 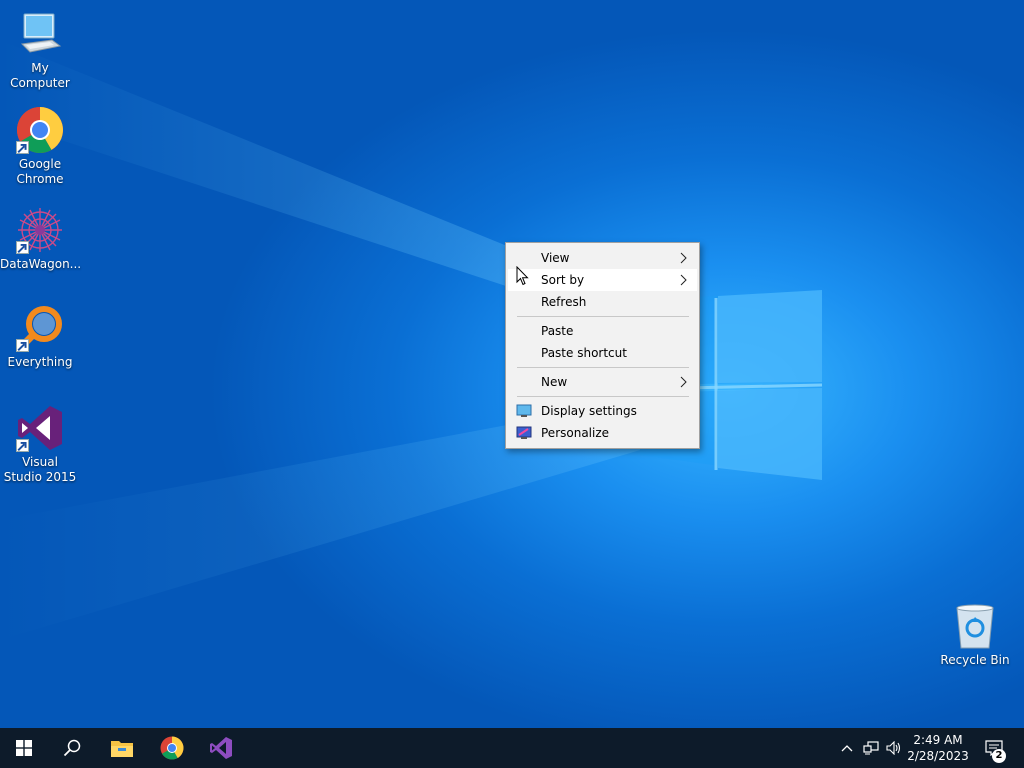 I want to click on network-icon, so click(x=871, y=748).